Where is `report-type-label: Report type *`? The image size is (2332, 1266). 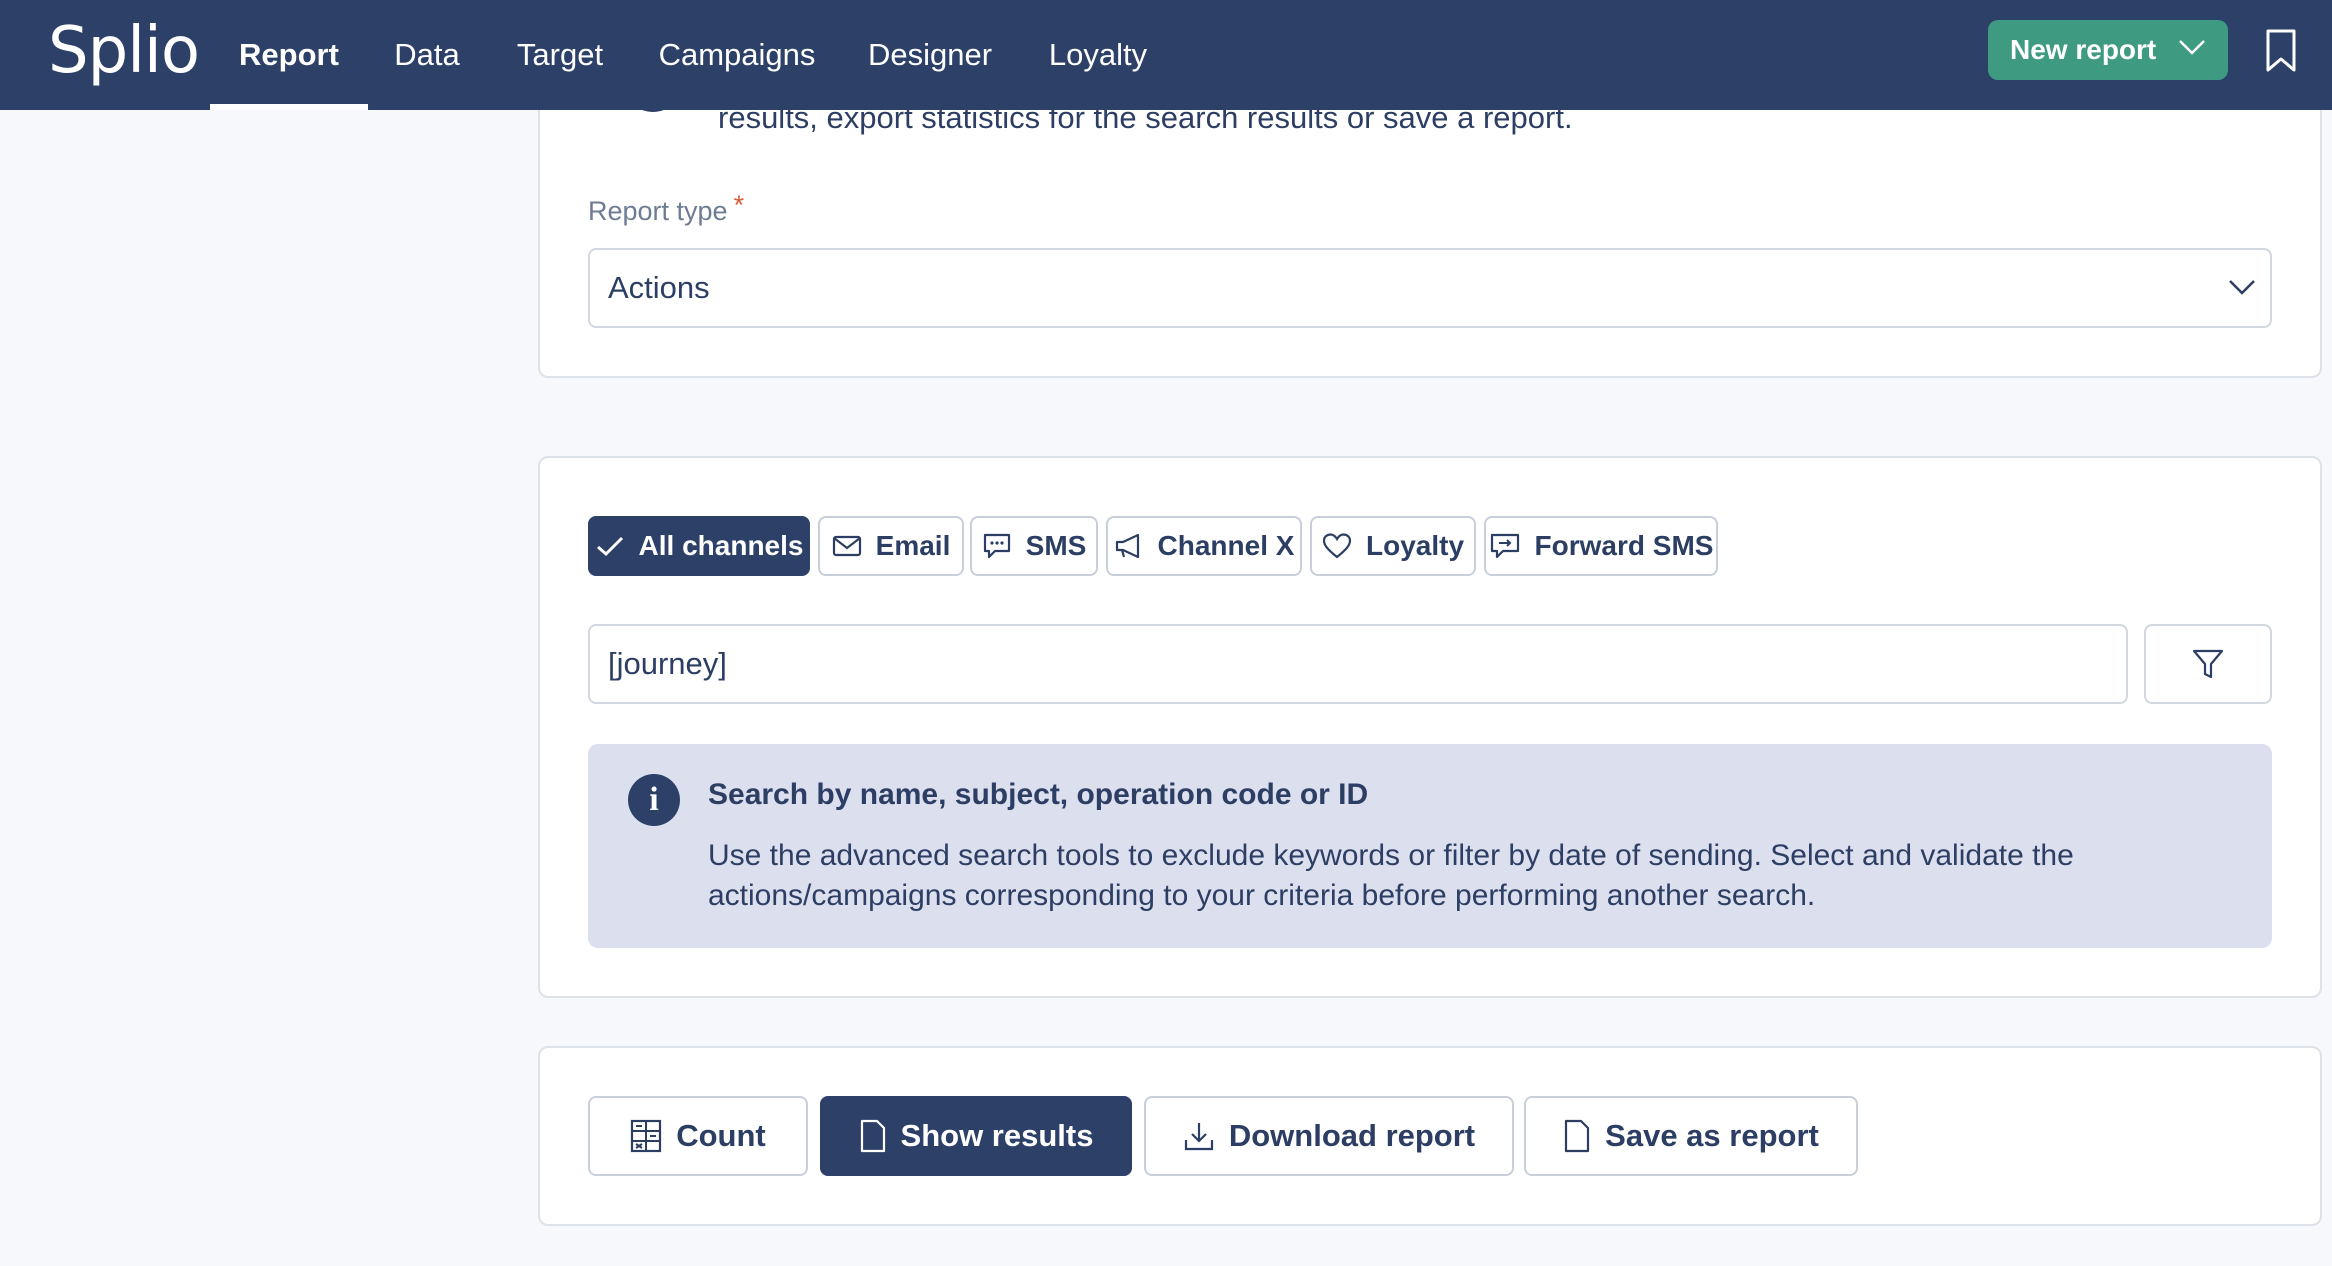 report-type-label: Report type * is located at coordinates (666, 208).